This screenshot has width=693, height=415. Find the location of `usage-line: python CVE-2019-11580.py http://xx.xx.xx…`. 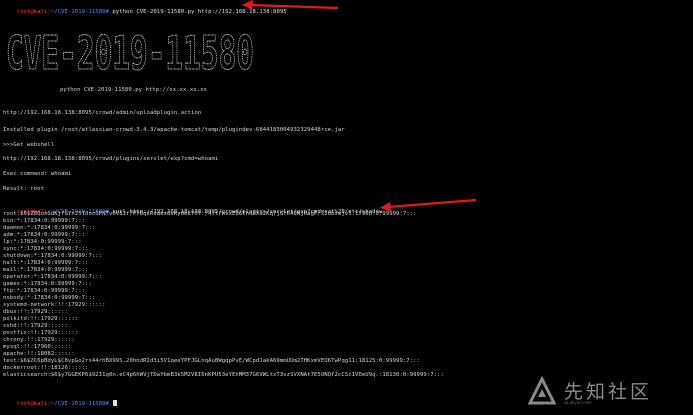

usage-line: python CVE-2019-11580.py http://xx.xx.xx… is located at coordinates (133, 90).